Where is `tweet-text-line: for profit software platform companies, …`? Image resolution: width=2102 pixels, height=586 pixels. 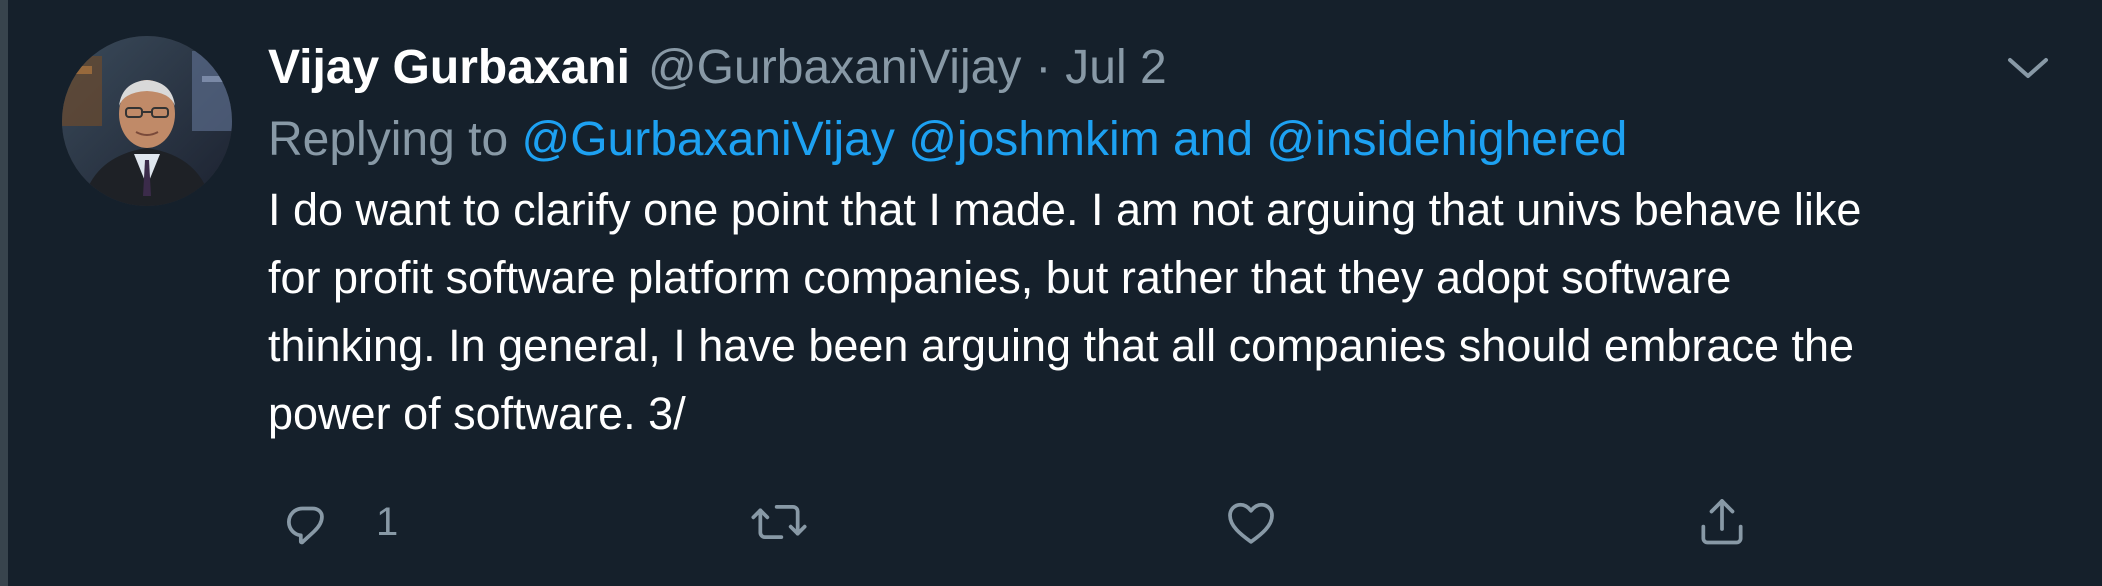 tweet-text-line: for profit software platform companies, … is located at coordinates (1000, 277).